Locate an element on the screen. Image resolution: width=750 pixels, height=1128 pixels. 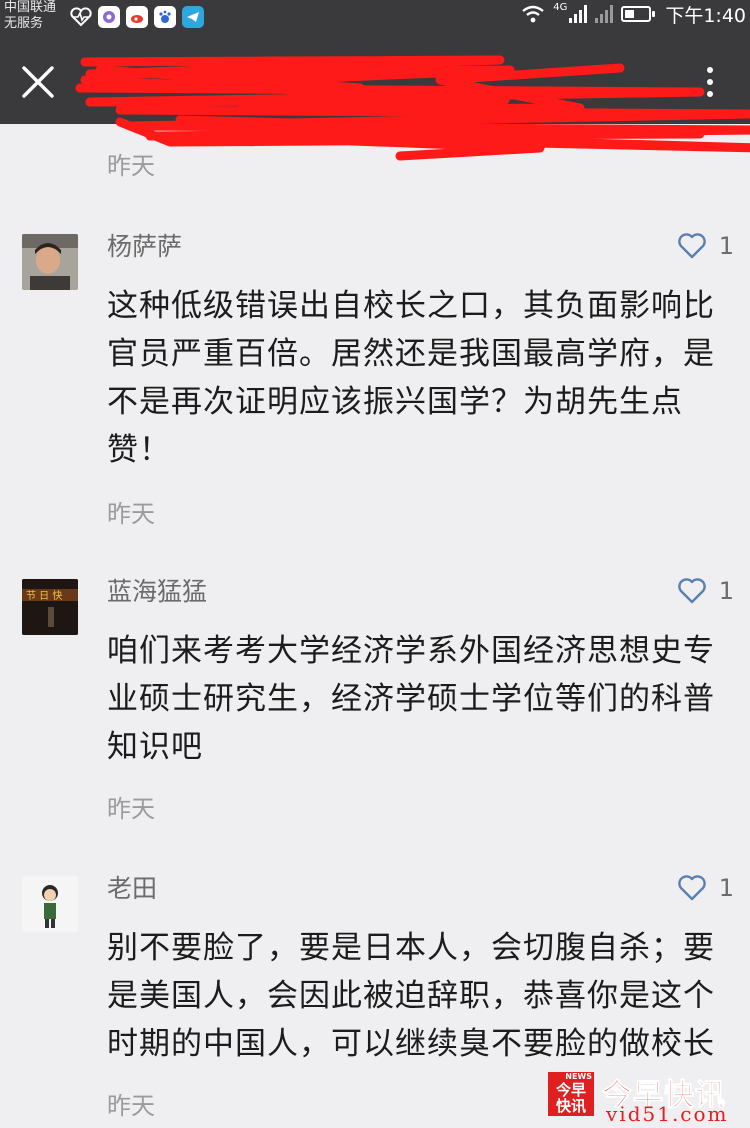
clock: 下午1:40 is located at coordinates (705, 15).